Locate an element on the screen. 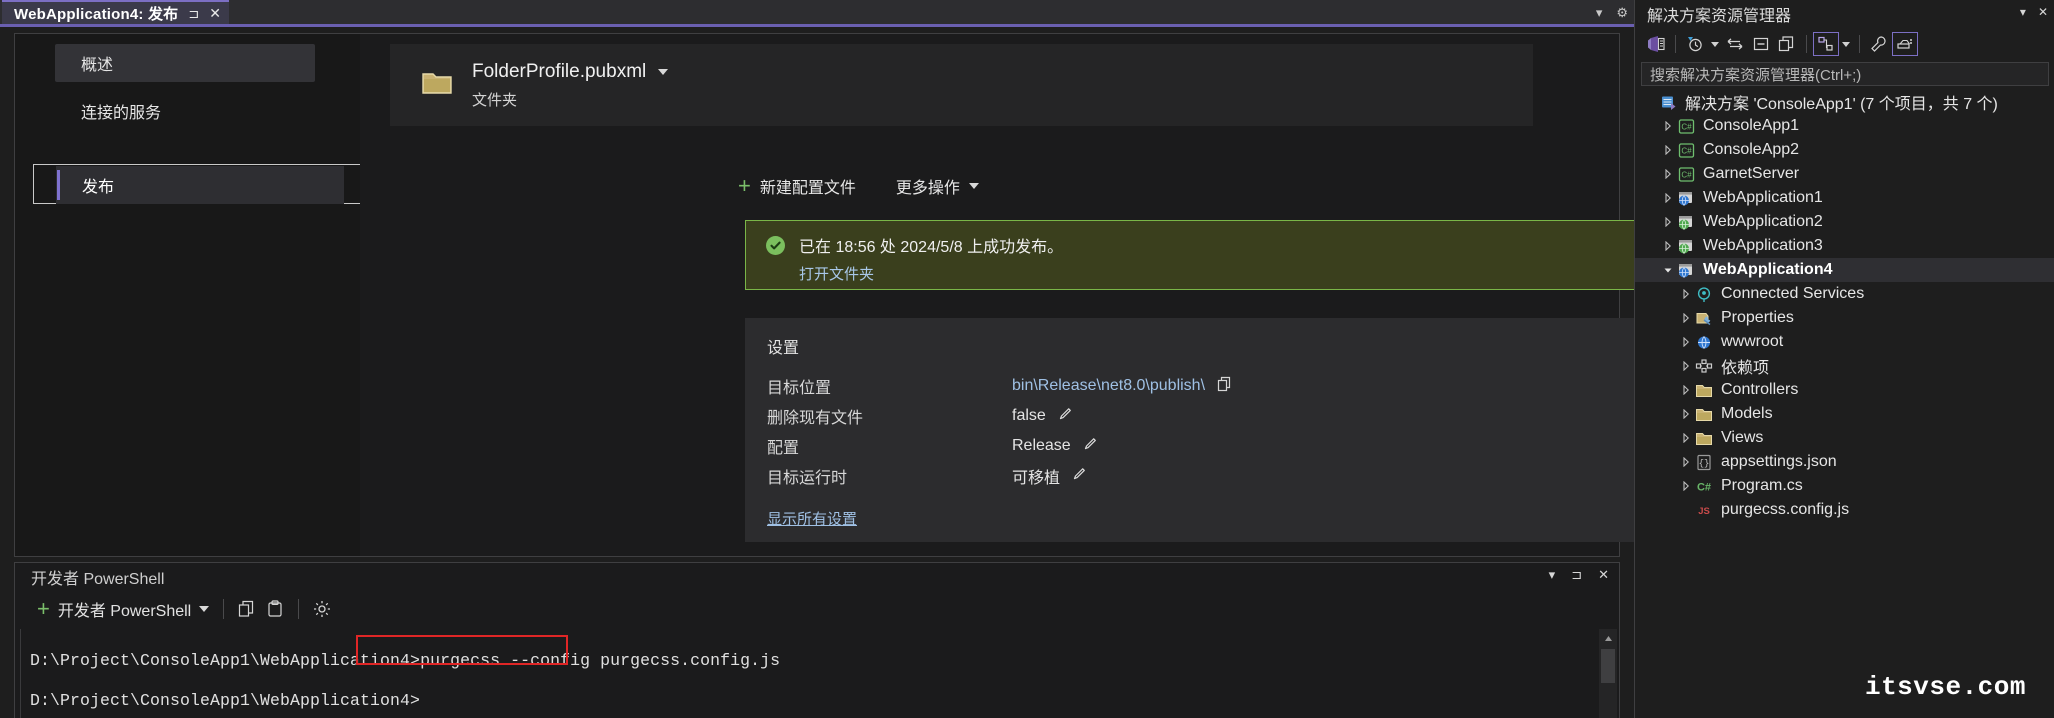  tree-item-program.cs: C# Program.cs is located at coordinates (1844, 486).